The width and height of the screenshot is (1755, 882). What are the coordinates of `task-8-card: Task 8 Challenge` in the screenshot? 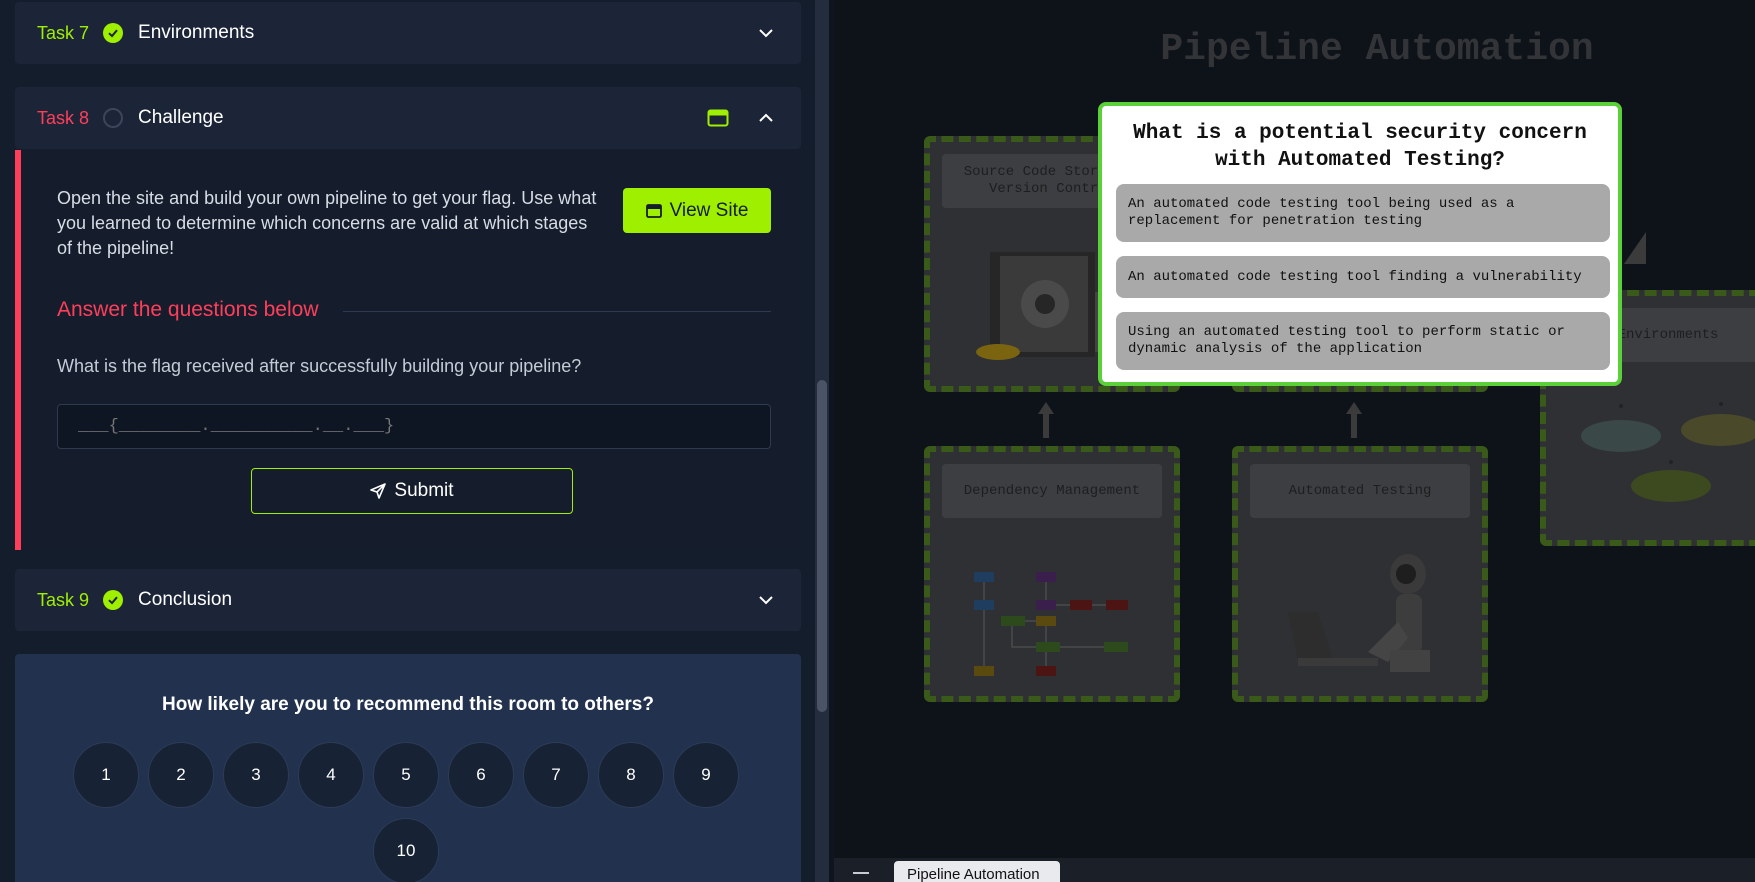 It's located at (408, 118).